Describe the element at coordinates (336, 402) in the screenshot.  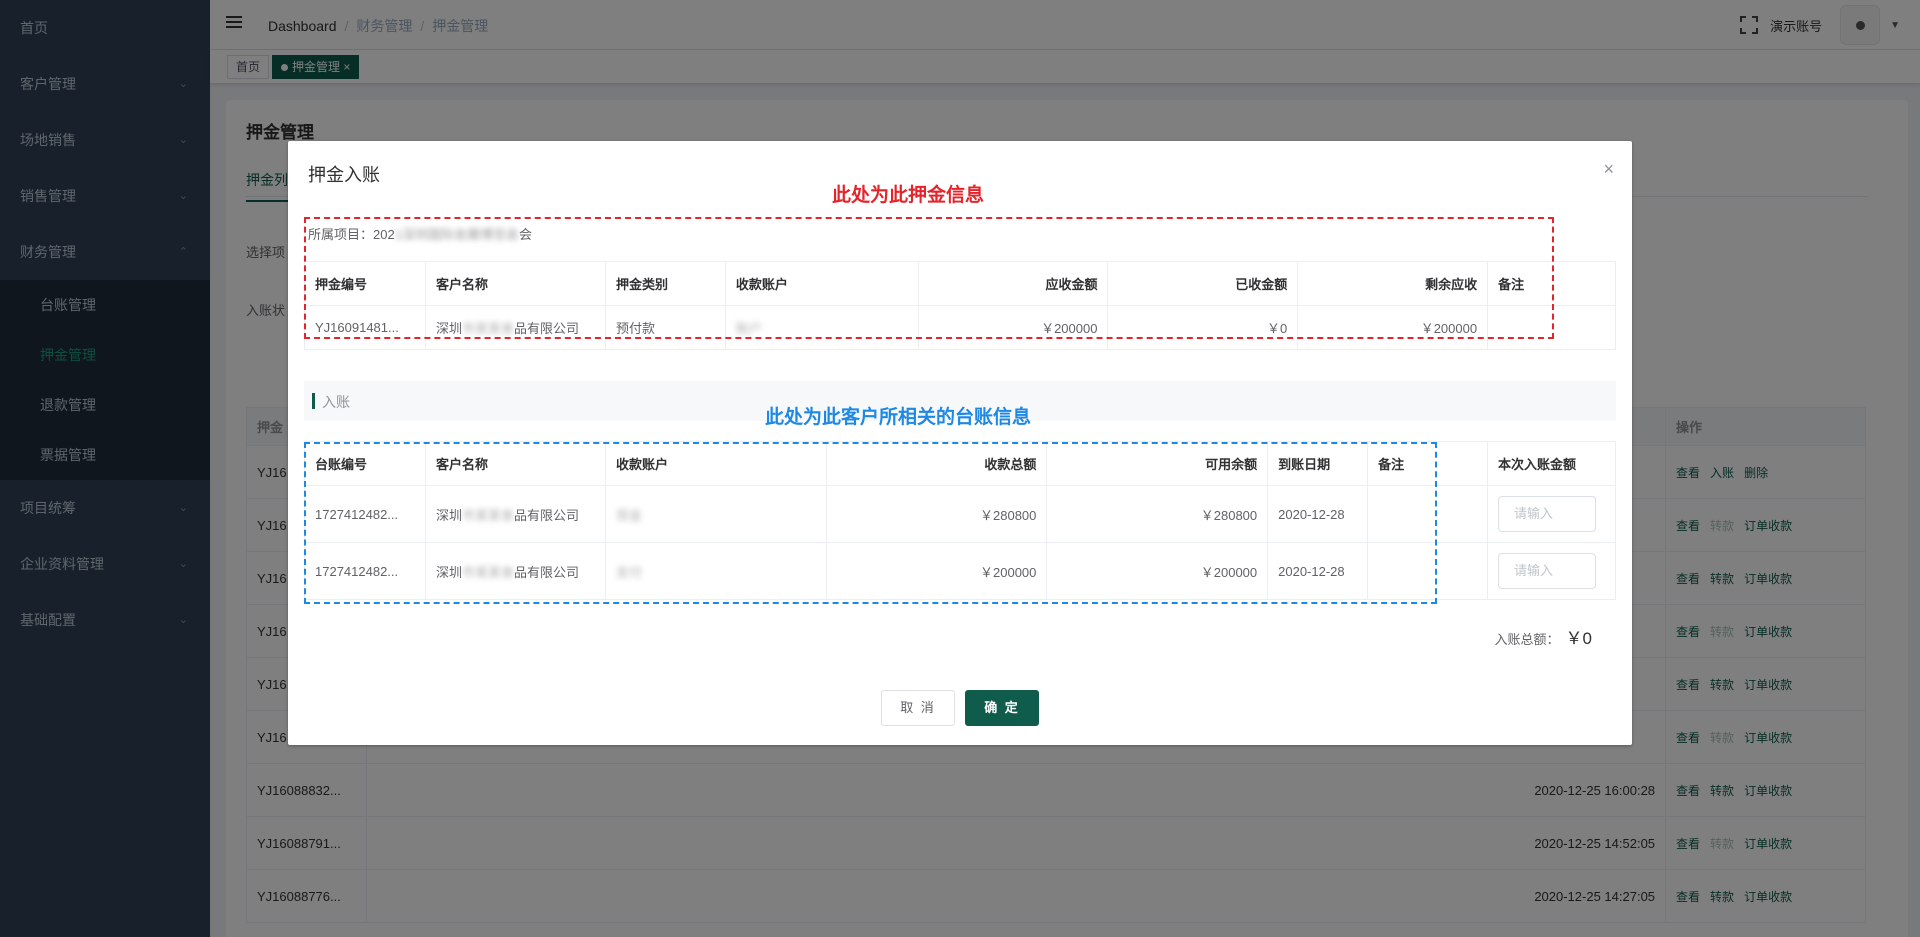
I see `section-title: 入账` at that location.